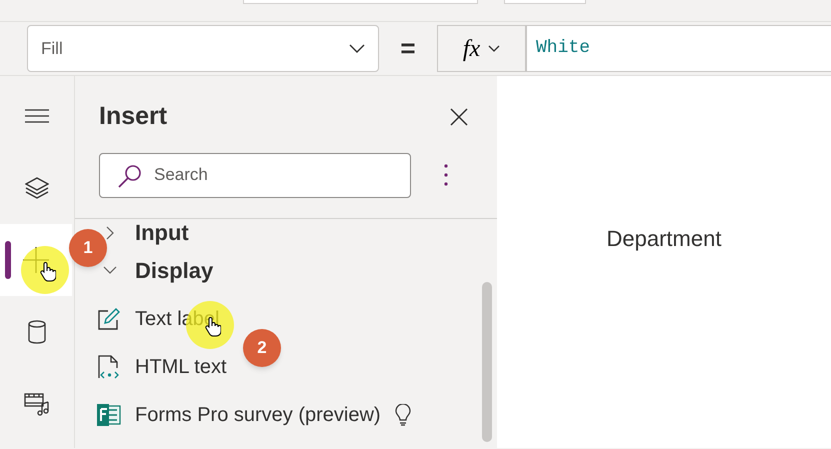 This screenshot has height=449, width=831. What do you see at coordinates (109, 319) in the screenshot?
I see `edit-icon` at bounding box center [109, 319].